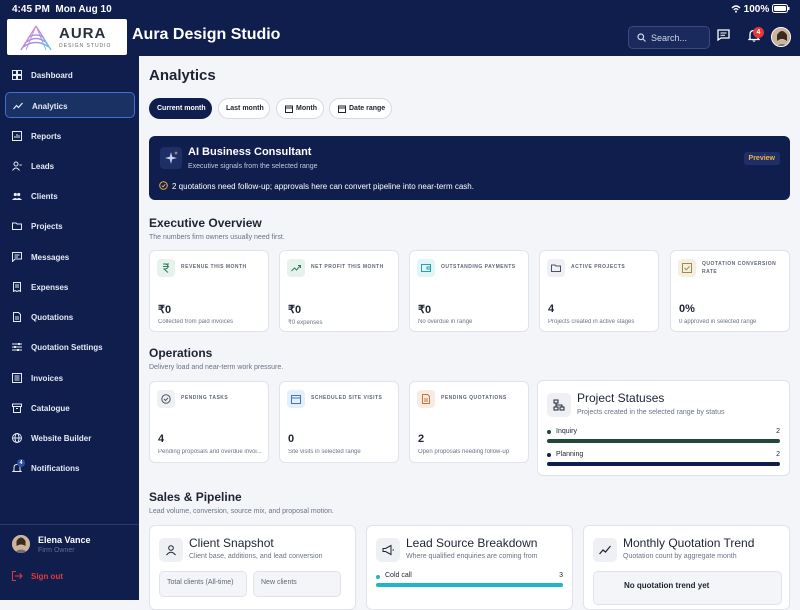 The width and height of the screenshot is (800, 610). I want to click on kpi-label: REVENUE THIS MONTH, so click(214, 267).